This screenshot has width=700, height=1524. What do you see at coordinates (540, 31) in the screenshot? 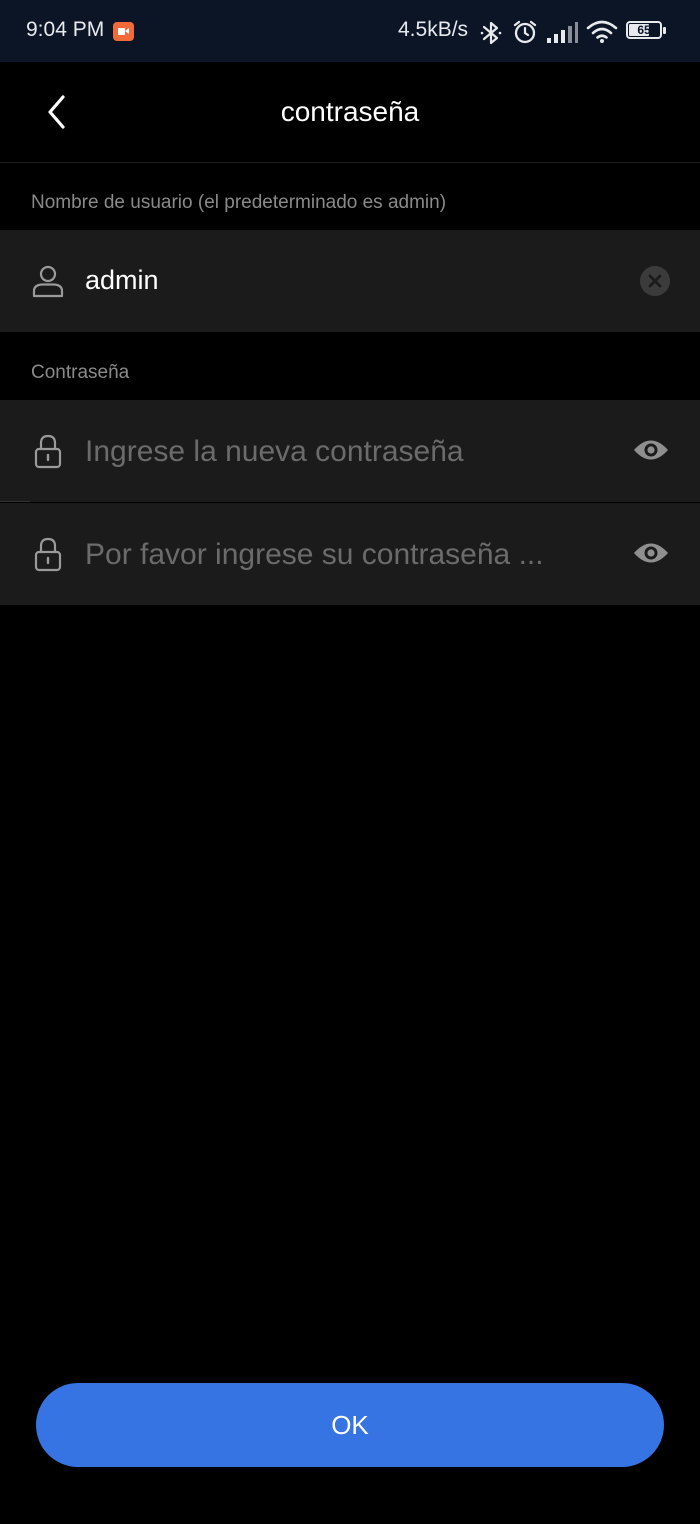
I see `status-icons: 4.5kB/s 65` at bounding box center [540, 31].